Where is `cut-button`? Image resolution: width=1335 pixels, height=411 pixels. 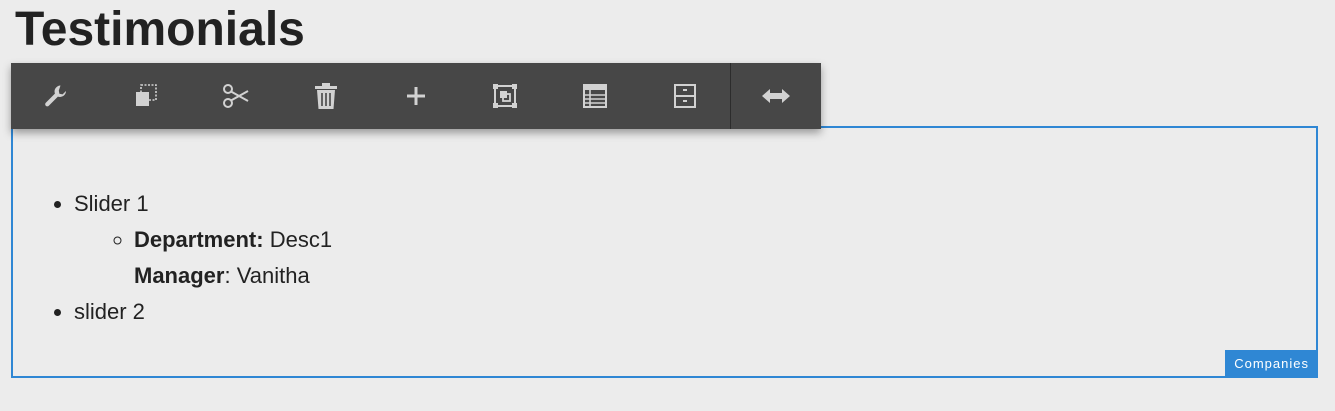 cut-button is located at coordinates (236, 96).